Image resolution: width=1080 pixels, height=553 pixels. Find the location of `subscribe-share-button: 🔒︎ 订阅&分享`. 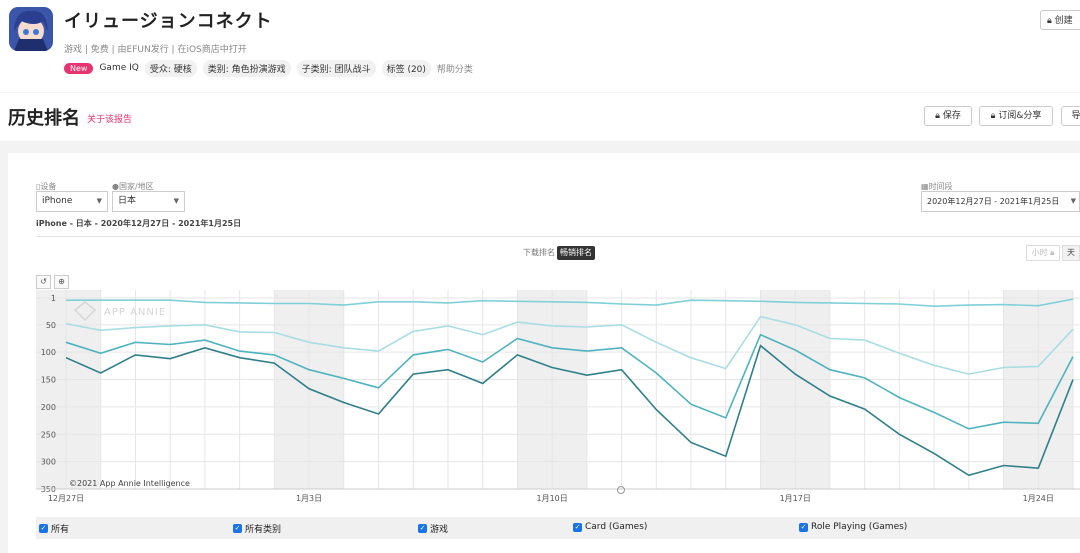

subscribe-share-button: 🔒︎ 订阅&分享 is located at coordinates (1016, 116).